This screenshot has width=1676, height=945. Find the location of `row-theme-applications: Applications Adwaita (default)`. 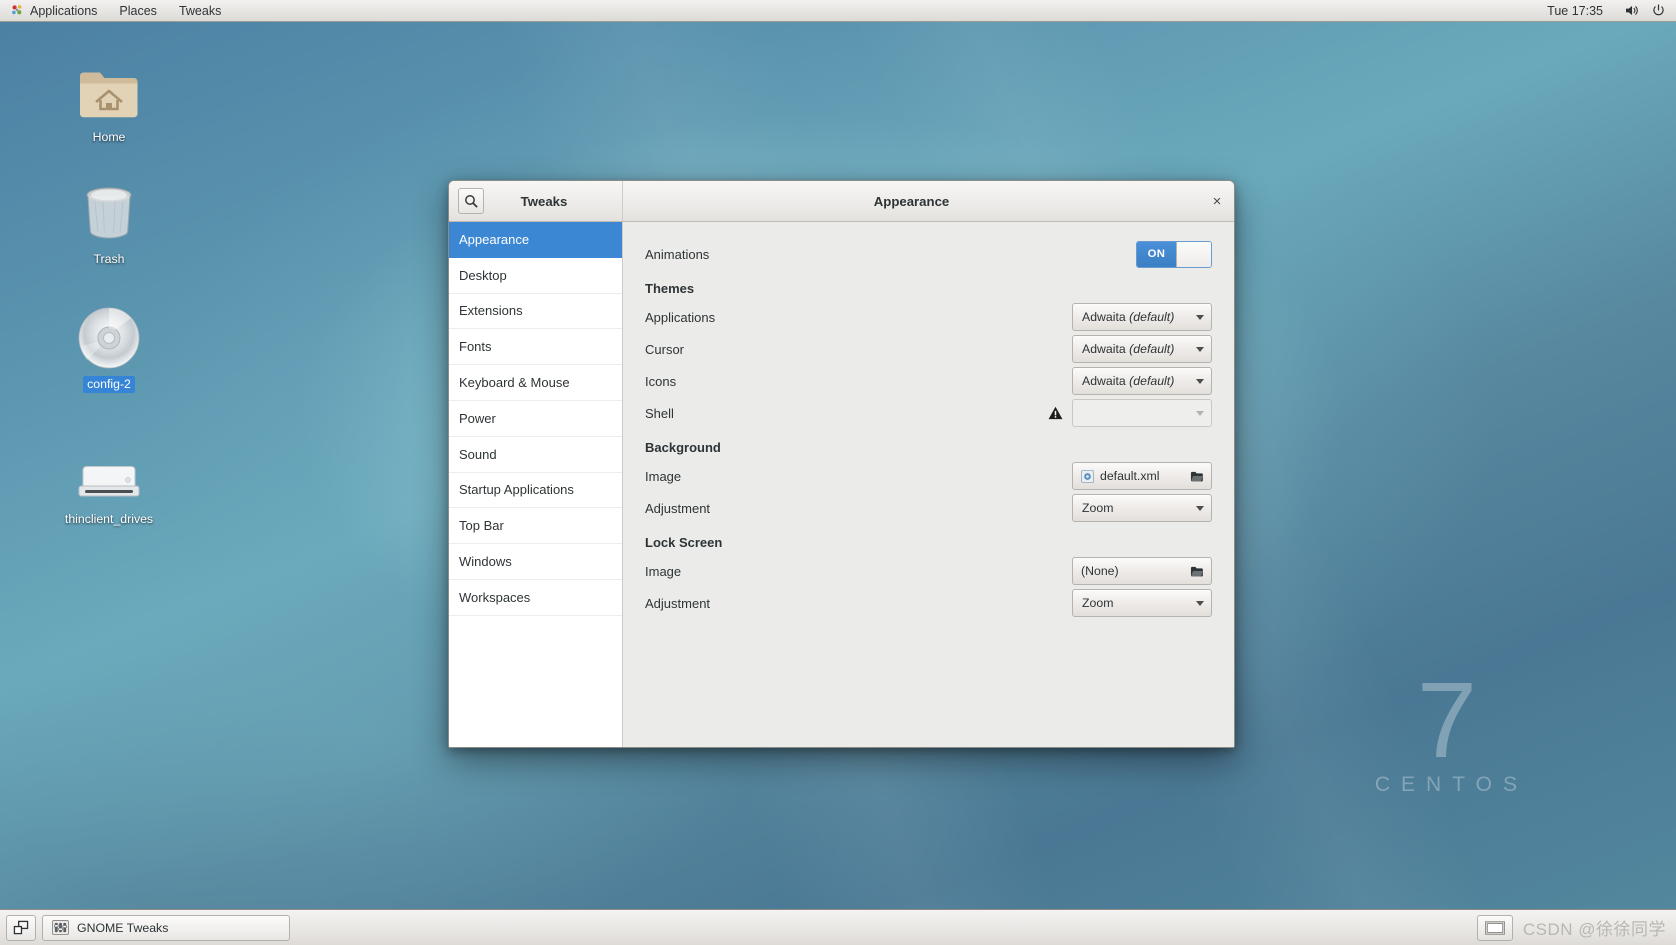

row-theme-applications: Applications Adwaita (default) is located at coordinates (928, 317).